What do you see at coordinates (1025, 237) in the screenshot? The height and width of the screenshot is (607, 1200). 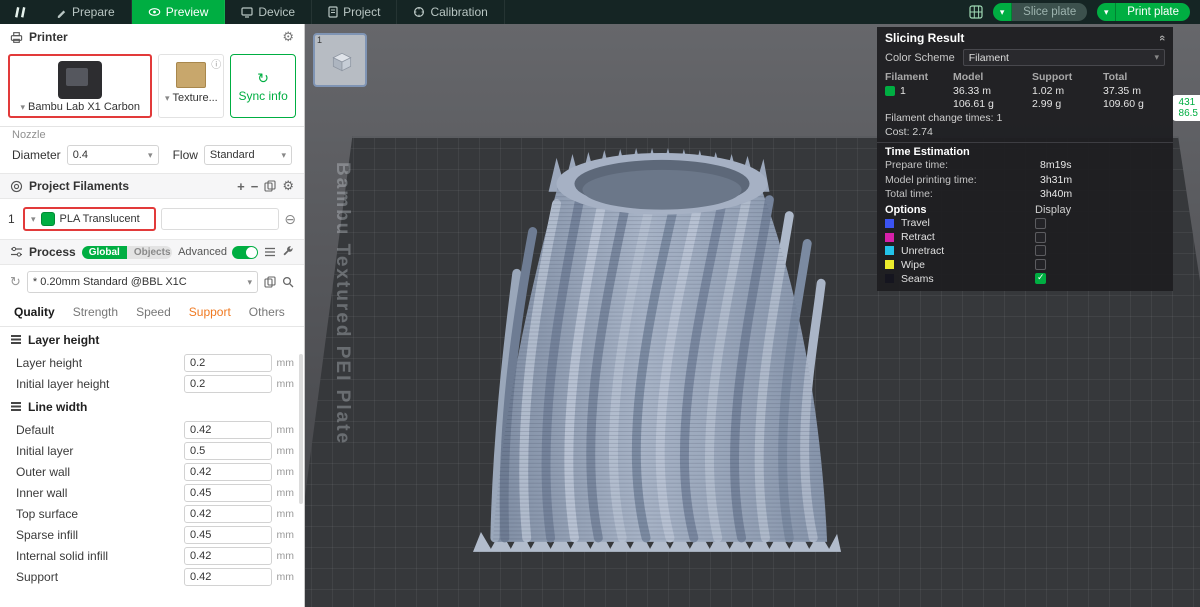 I see `option-row-retract: Retract` at bounding box center [1025, 237].